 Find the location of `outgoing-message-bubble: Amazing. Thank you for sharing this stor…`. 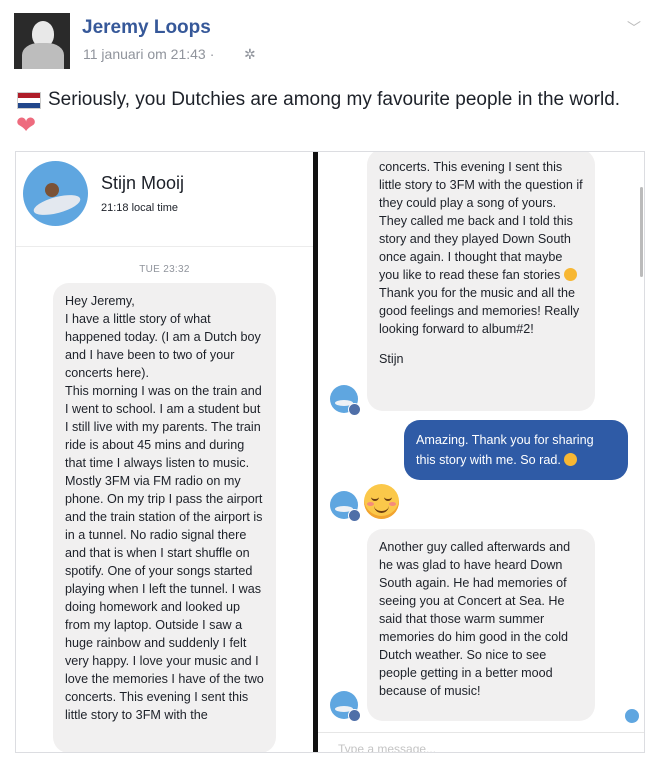

outgoing-message-bubble: Amazing. Thank you for sharing this stor… is located at coordinates (516, 450).